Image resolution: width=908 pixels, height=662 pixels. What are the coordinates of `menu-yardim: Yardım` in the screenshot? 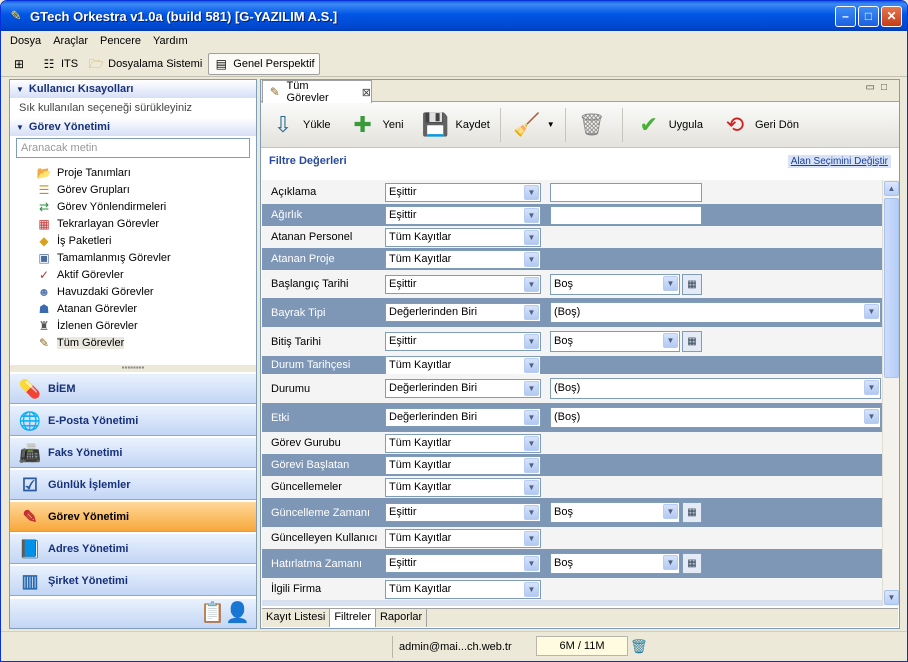 It's located at (170, 41).